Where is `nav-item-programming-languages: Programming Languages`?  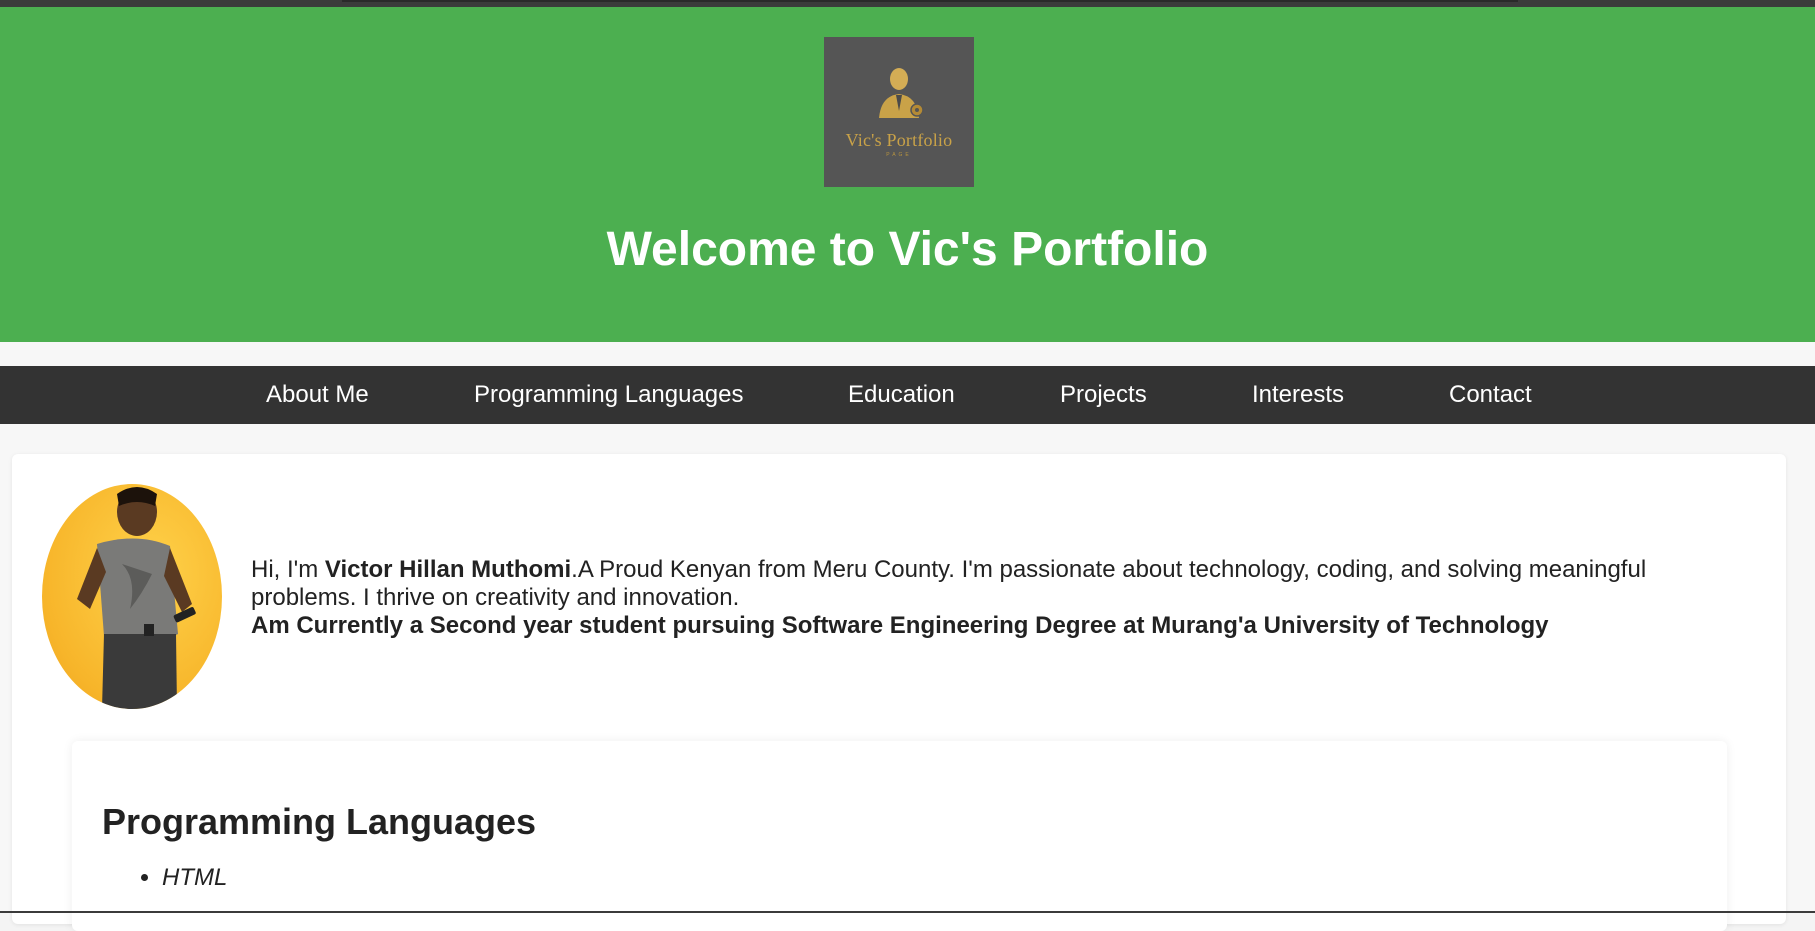
nav-item-programming-languages: Programming Languages is located at coordinates (609, 395).